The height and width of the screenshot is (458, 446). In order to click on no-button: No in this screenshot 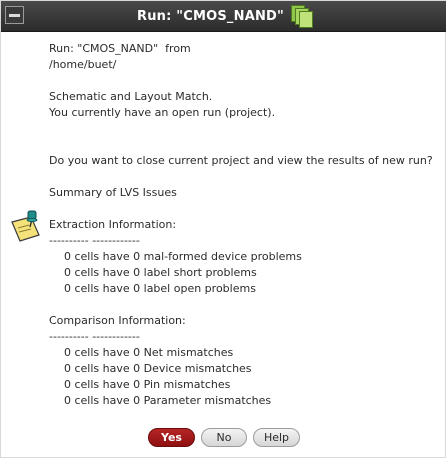, I will do `click(224, 437)`.